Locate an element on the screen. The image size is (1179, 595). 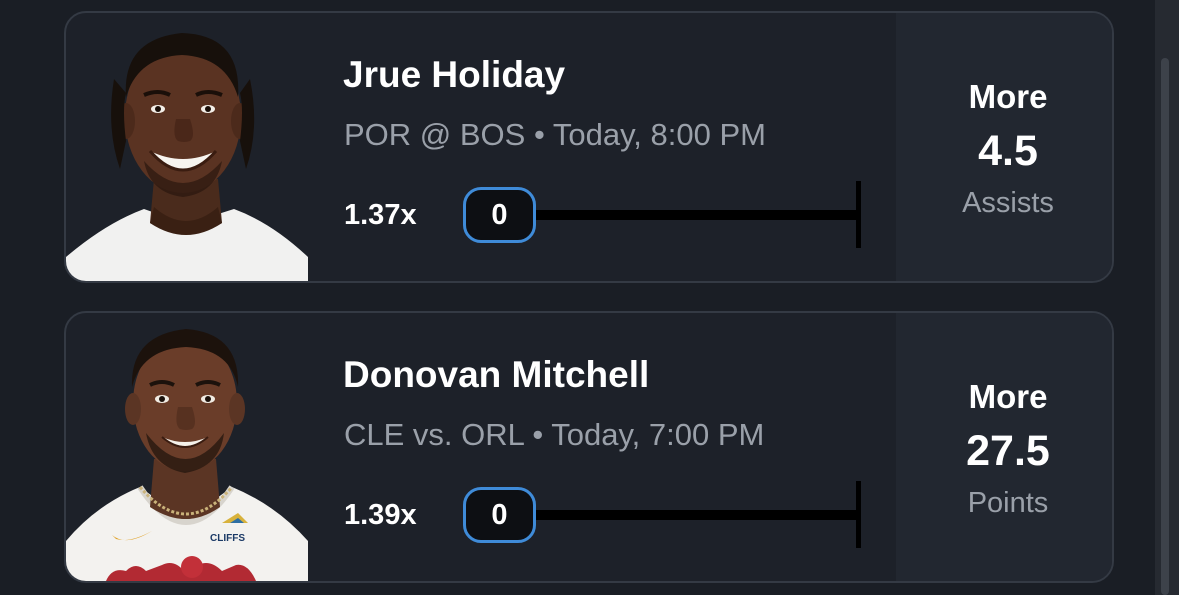
stat-type: Assists is located at coordinates (1008, 203).